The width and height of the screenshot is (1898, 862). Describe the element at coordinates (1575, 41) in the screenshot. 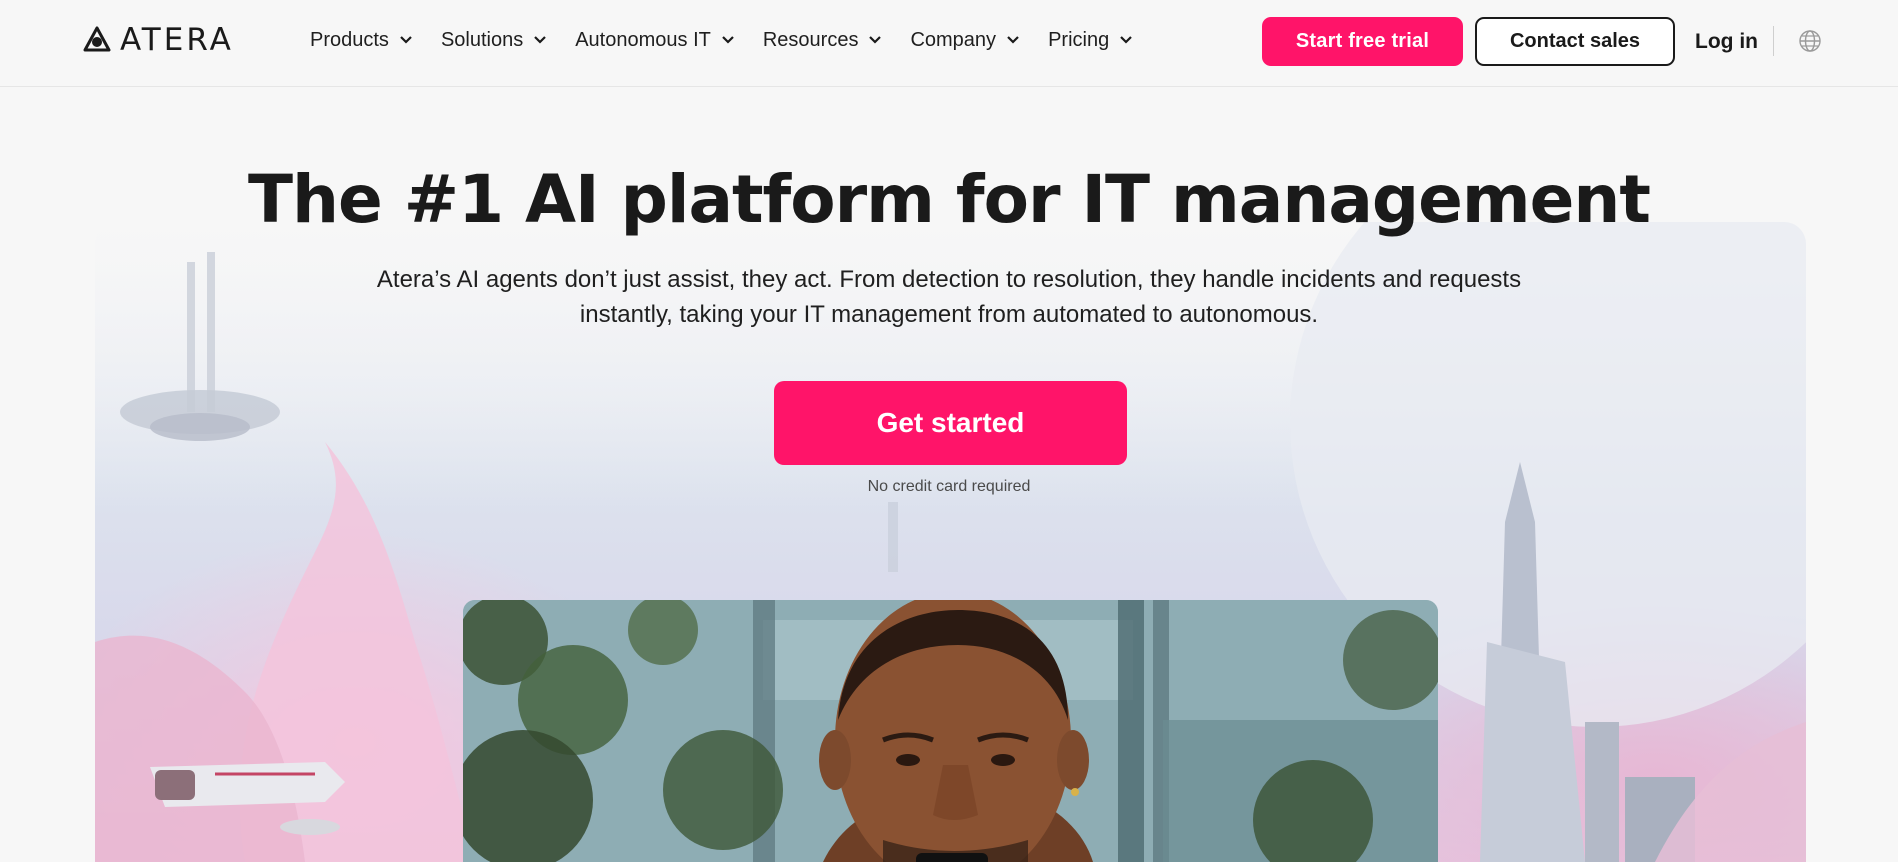

I see `contact-sales-button: Contact sales` at that location.